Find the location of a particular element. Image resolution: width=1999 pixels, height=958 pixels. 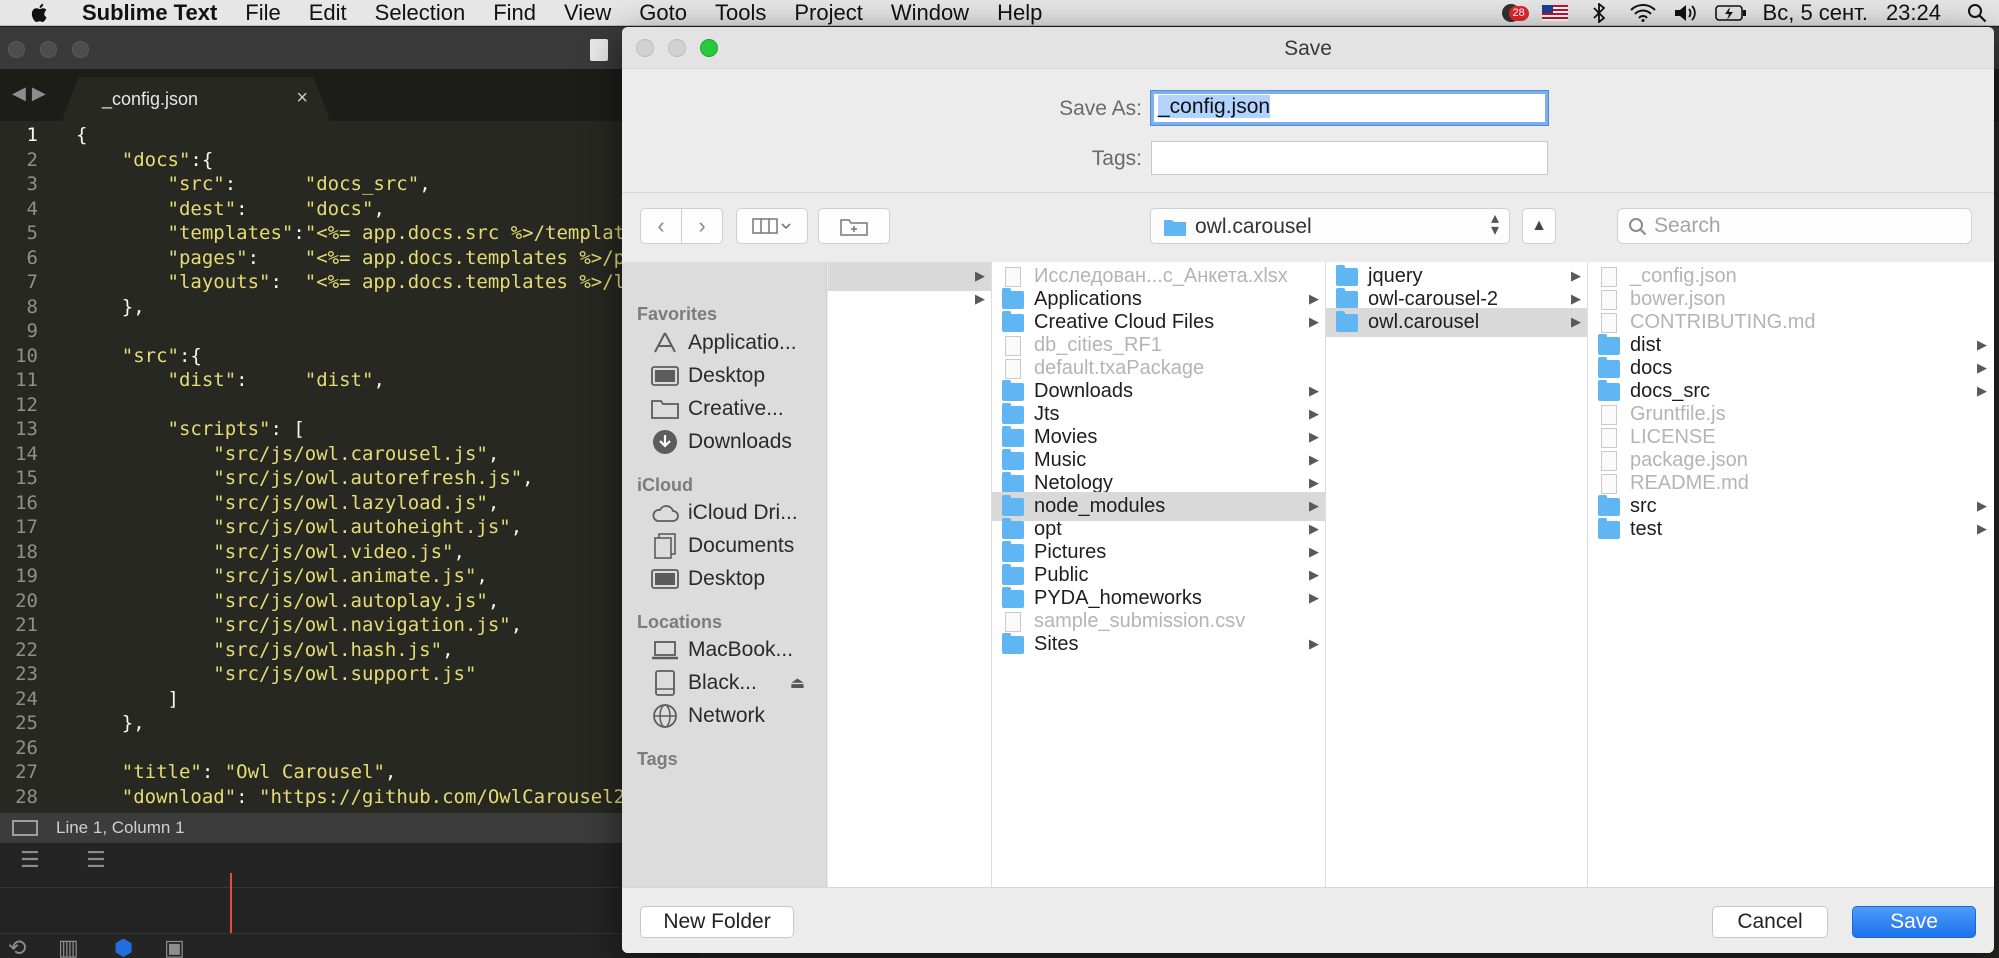

menu-view: View is located at coordinates (587, 13).